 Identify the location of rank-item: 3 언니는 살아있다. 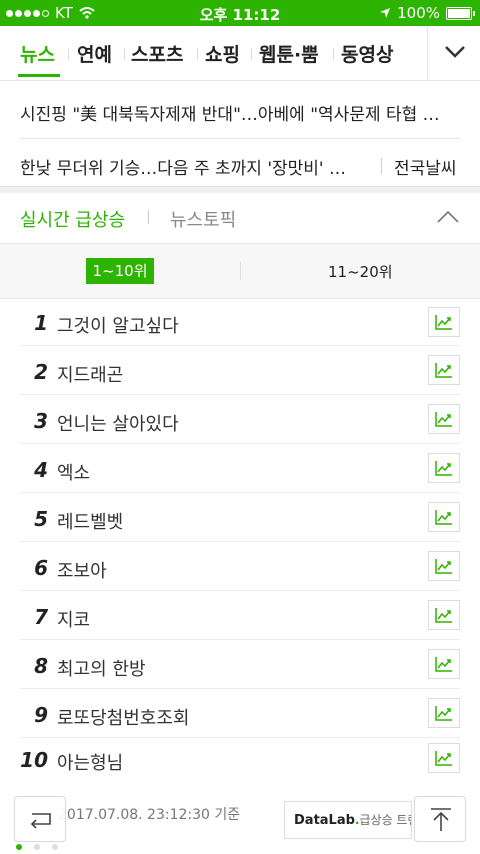
(240, 419).